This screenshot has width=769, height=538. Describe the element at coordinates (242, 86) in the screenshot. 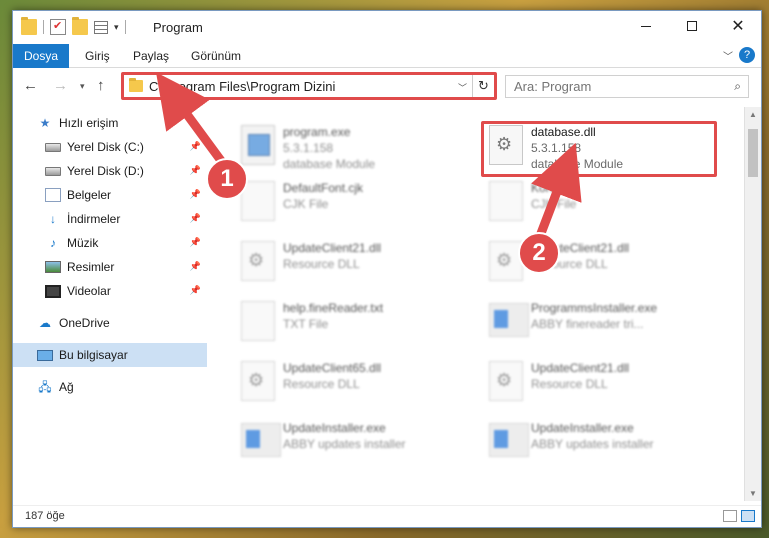

I see `address-path: C:\Program Files\Program Dizini` at that location.